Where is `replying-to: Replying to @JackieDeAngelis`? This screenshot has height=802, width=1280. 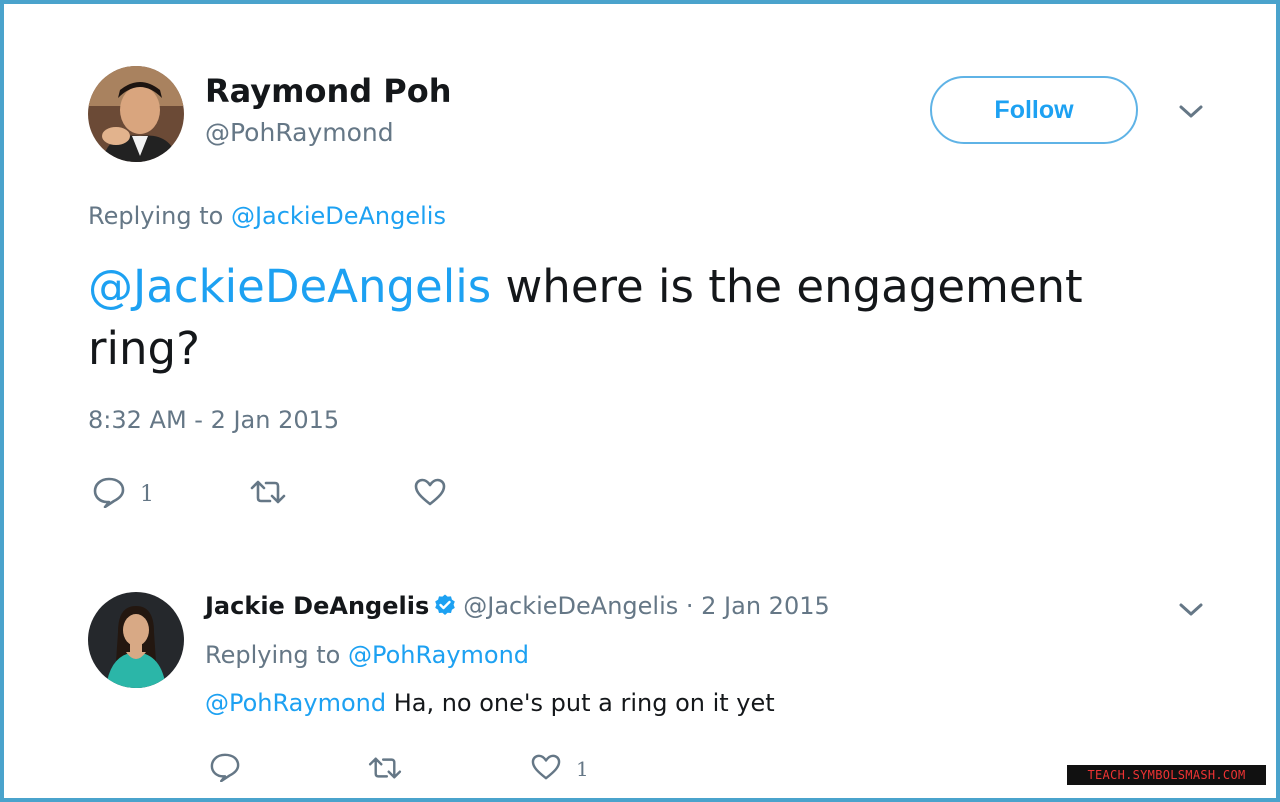
replying-to: Replying to @JackieDeAngelis is located at coordinates (267, 216).